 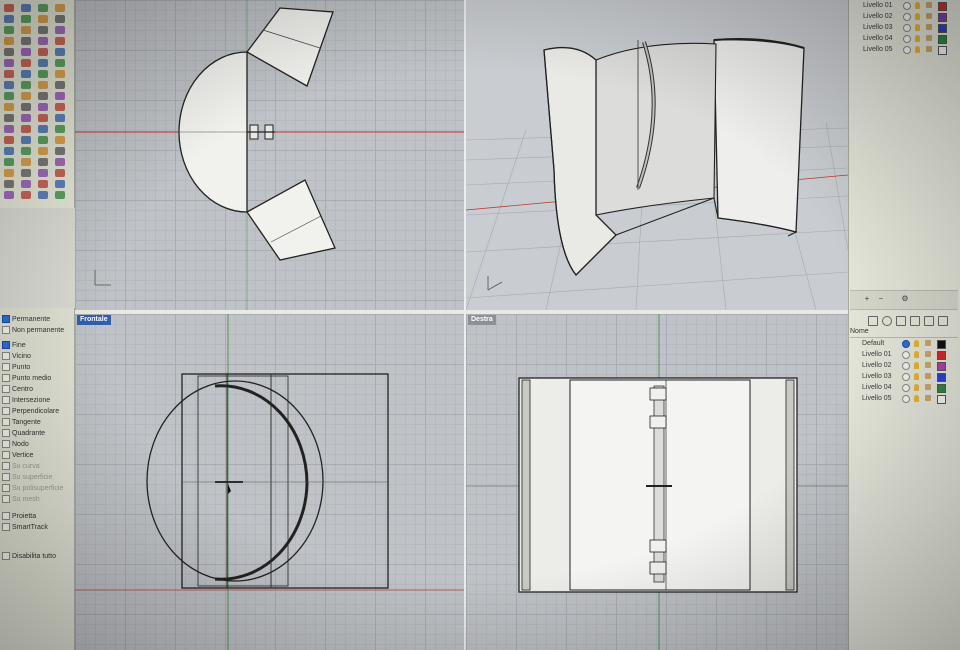 I want to click on layer-row: Livello 04, so click(x=904, y=387).